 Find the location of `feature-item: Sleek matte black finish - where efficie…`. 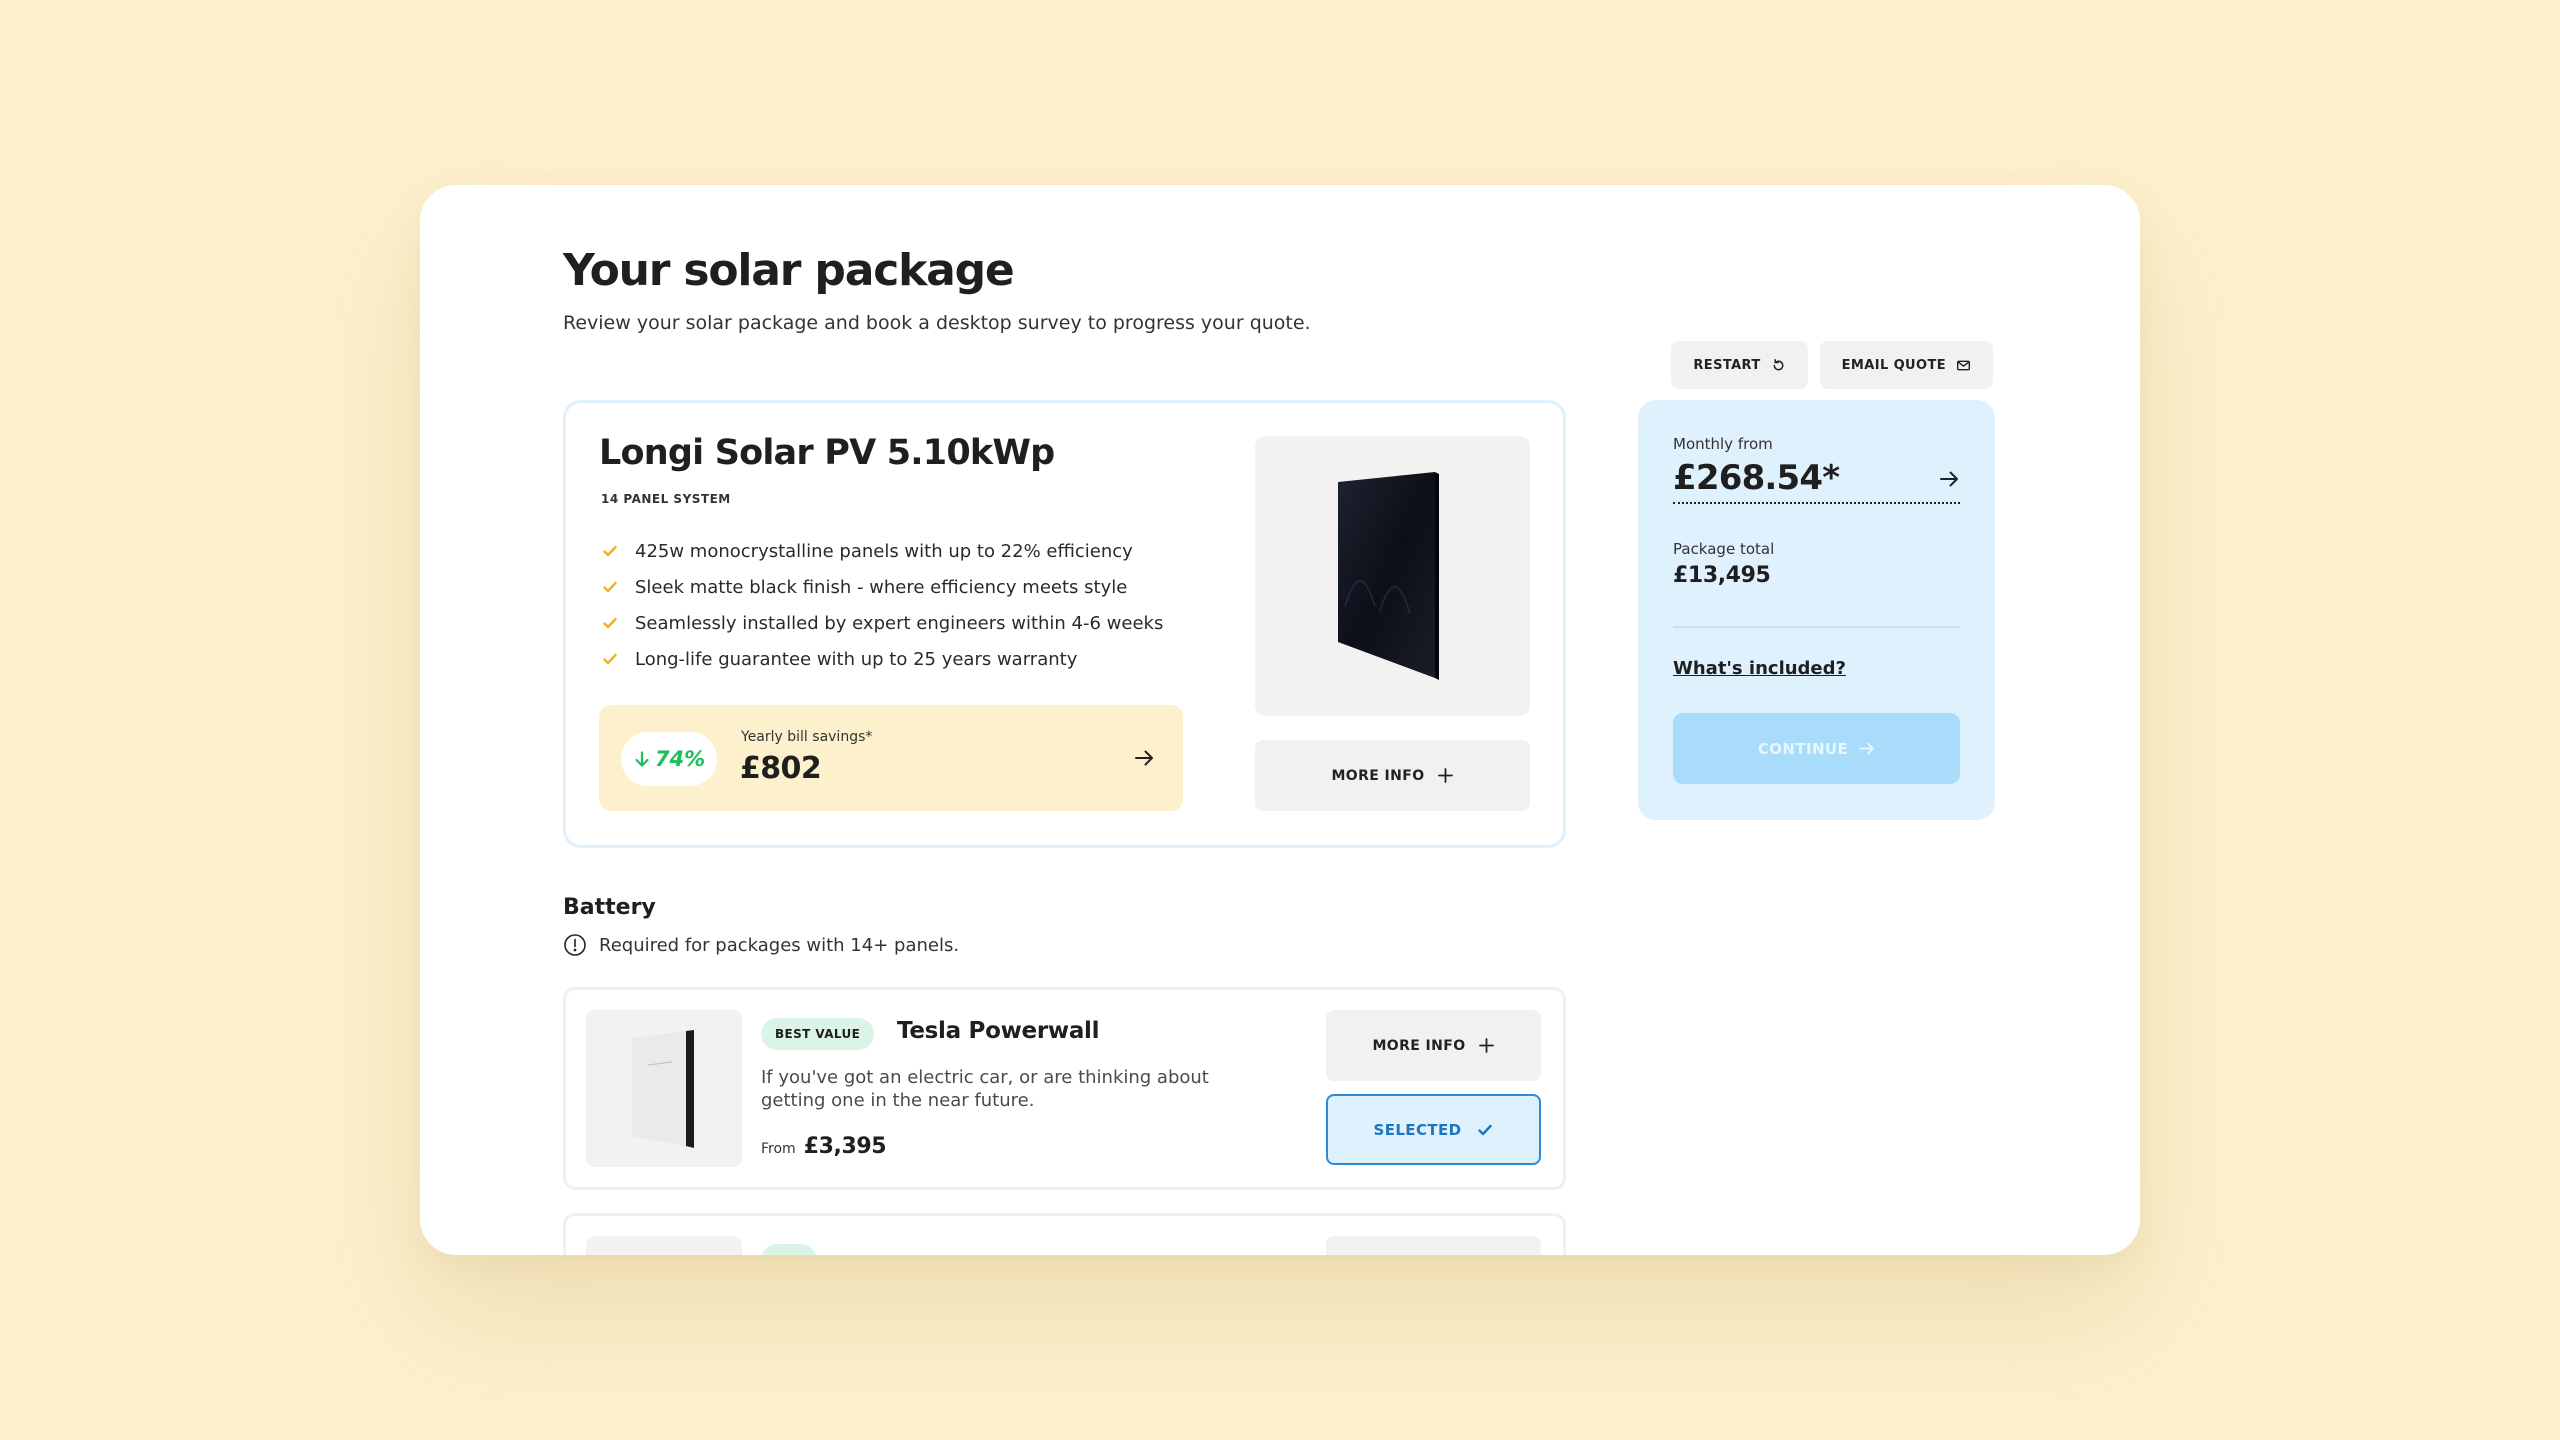

feature-item: Sleek matte black finish - where efficie… is located at coordinates (882, 587).